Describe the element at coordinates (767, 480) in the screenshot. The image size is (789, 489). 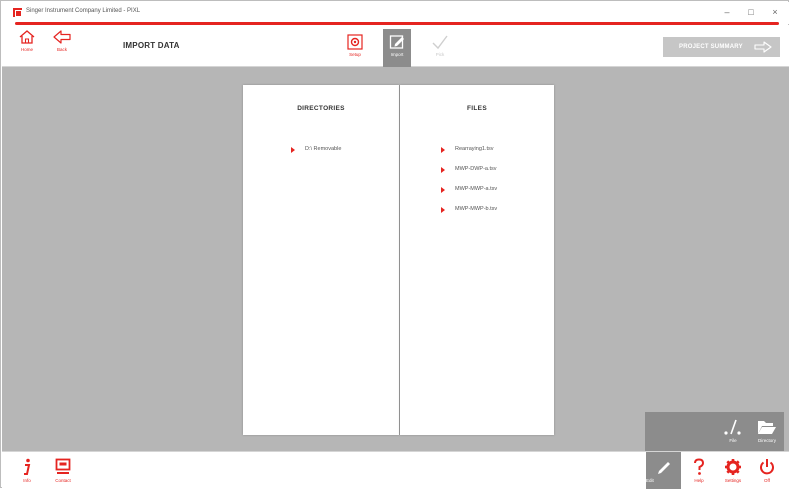
I see `off-label: Off` at that location.